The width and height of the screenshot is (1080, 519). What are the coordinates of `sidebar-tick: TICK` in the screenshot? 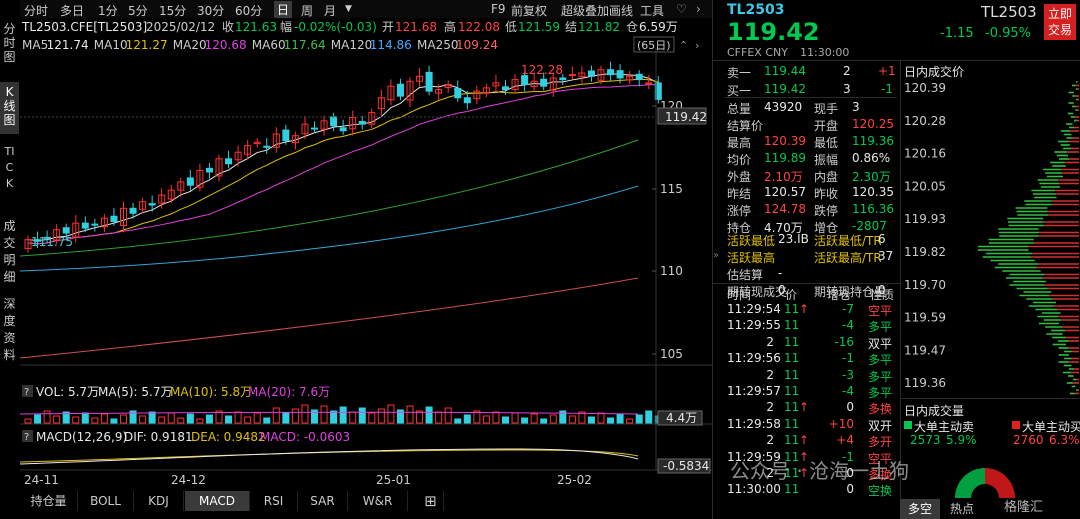 It's located at (9, 177).